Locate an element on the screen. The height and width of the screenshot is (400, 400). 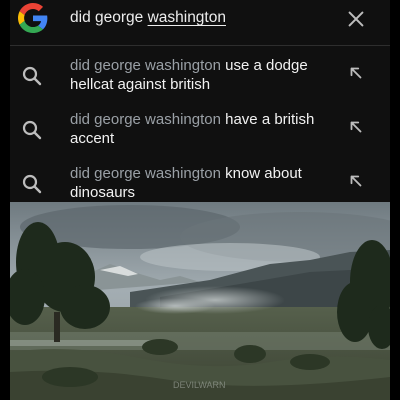
query-composing-text: washington is located at coordinates (186, 17).